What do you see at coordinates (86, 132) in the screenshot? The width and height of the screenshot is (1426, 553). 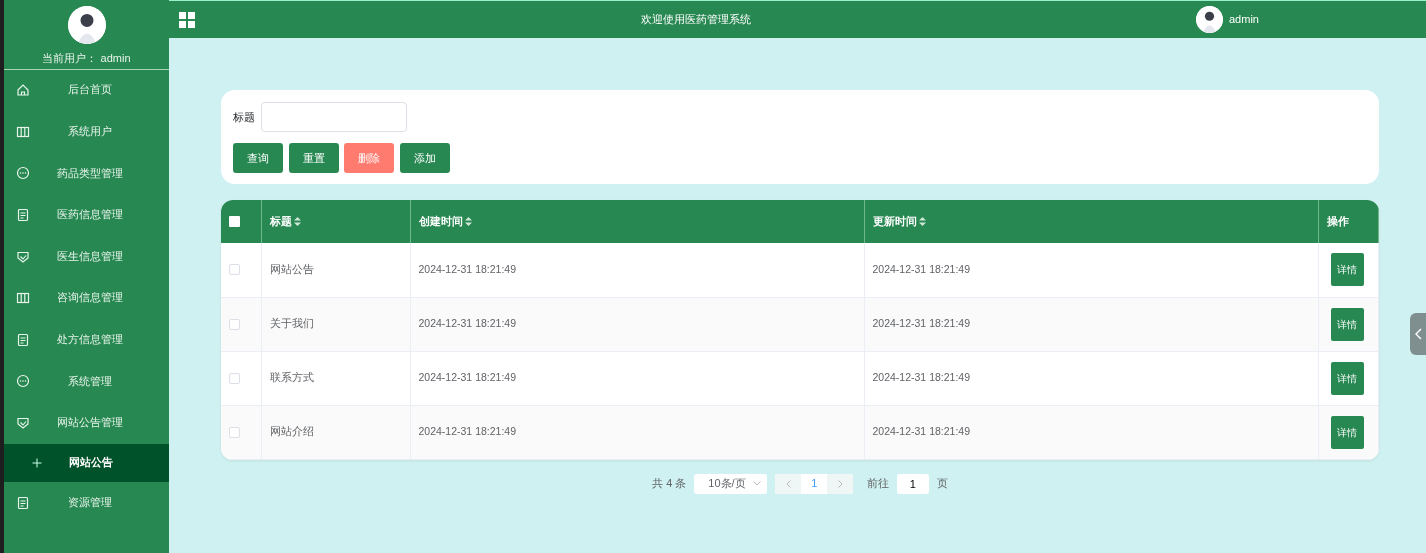 I see `menu-item: 系统用户` at bounding box center [86, 132].